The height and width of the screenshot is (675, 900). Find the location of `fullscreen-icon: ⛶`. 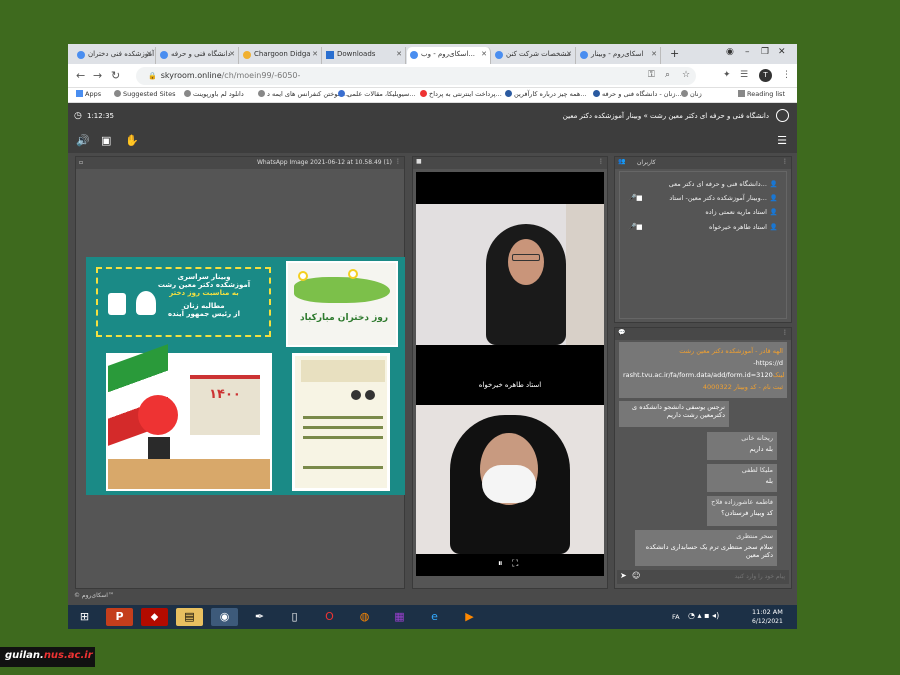

fullscreen-icon: ⛶ is located at coordinates (515, 564).